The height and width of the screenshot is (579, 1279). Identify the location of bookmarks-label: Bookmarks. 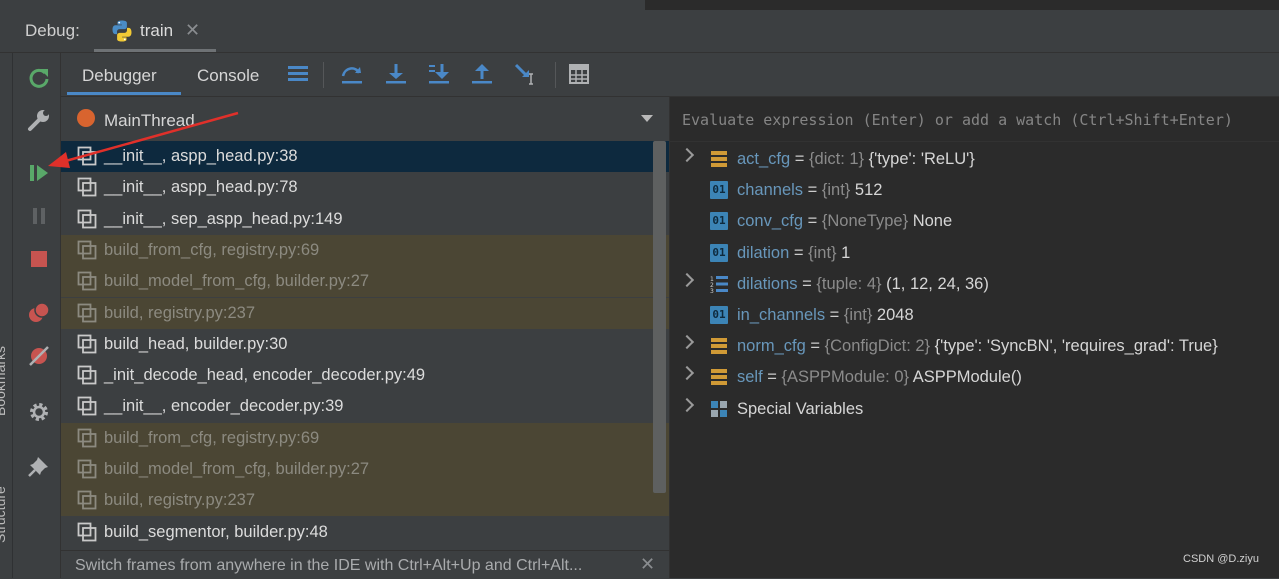
(4, 381).